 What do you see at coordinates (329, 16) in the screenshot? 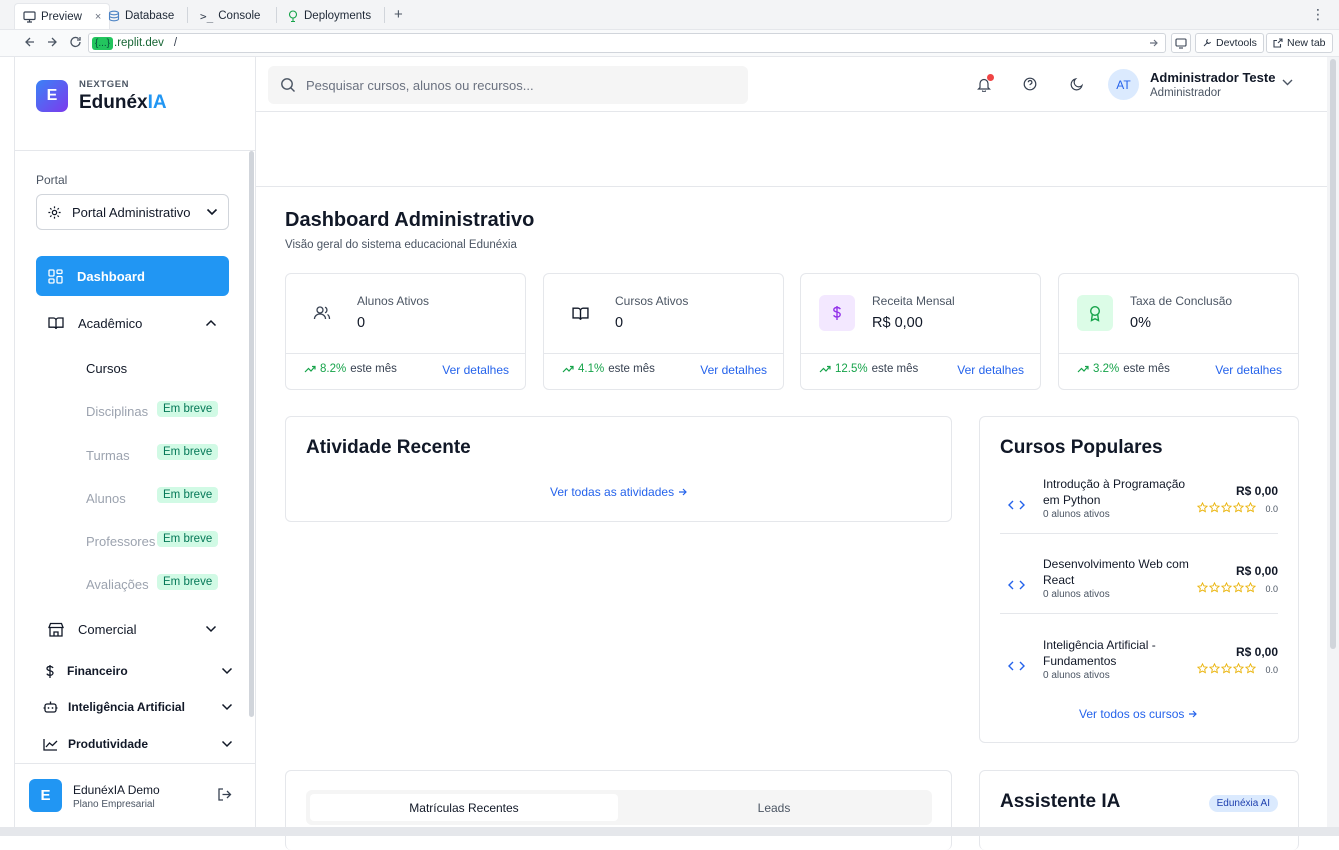
I see `tab-deployments: Deployments` at bounding box center [329, 16].